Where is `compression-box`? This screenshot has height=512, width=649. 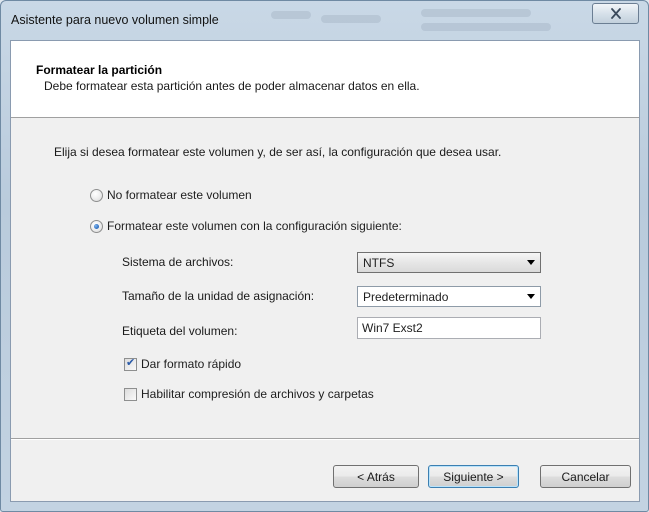 compression-box is located at coordinates (130, 394).